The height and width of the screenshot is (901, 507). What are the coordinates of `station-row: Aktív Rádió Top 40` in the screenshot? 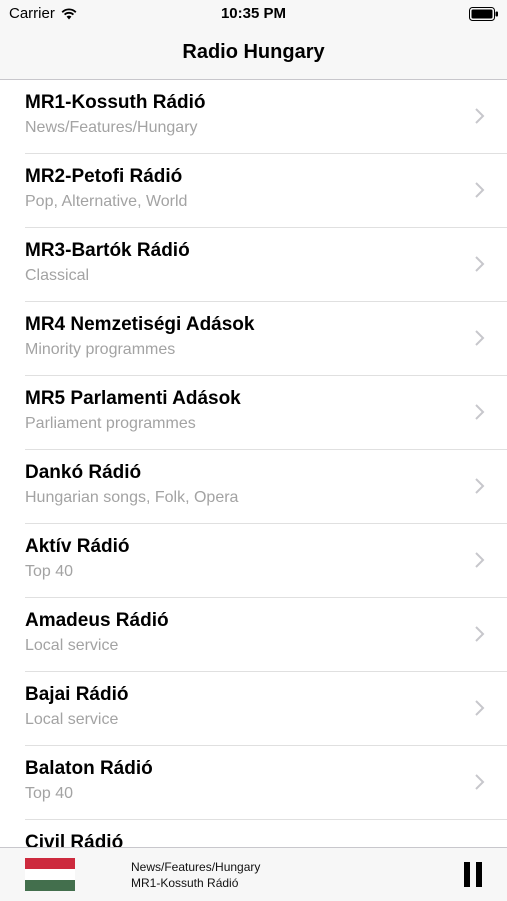 It's located at (266, 561).